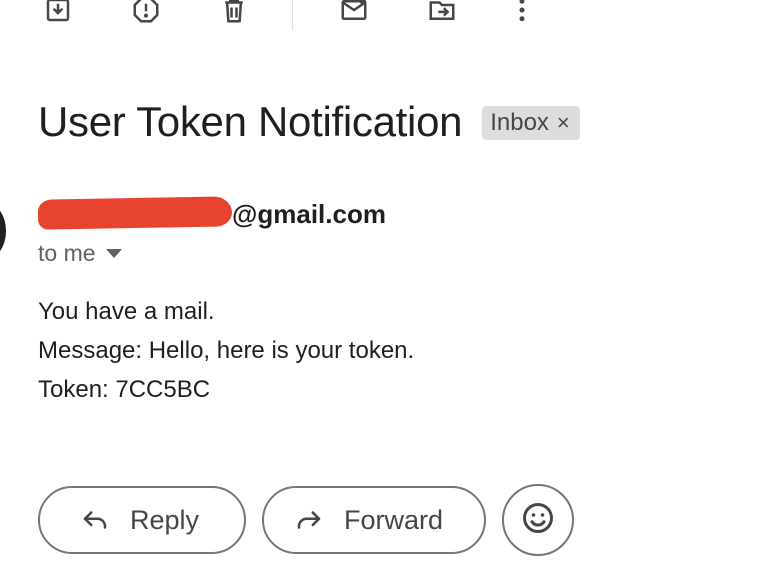  What do you see at coordinates (95, 520) in the screenshot?
I see `reply-icon` at bounding box center [95, 520].